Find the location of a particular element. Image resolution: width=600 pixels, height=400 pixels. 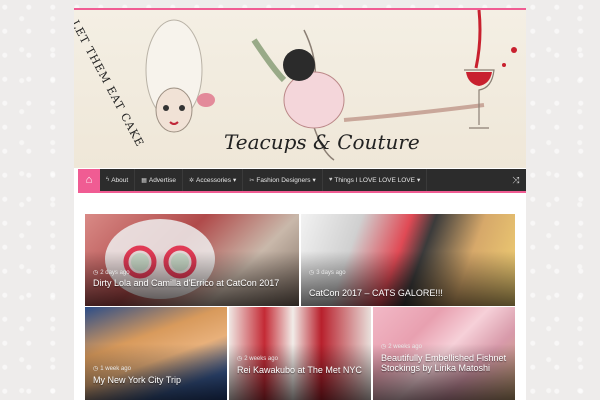

tile-gradient is located at coordinates (156, 372).